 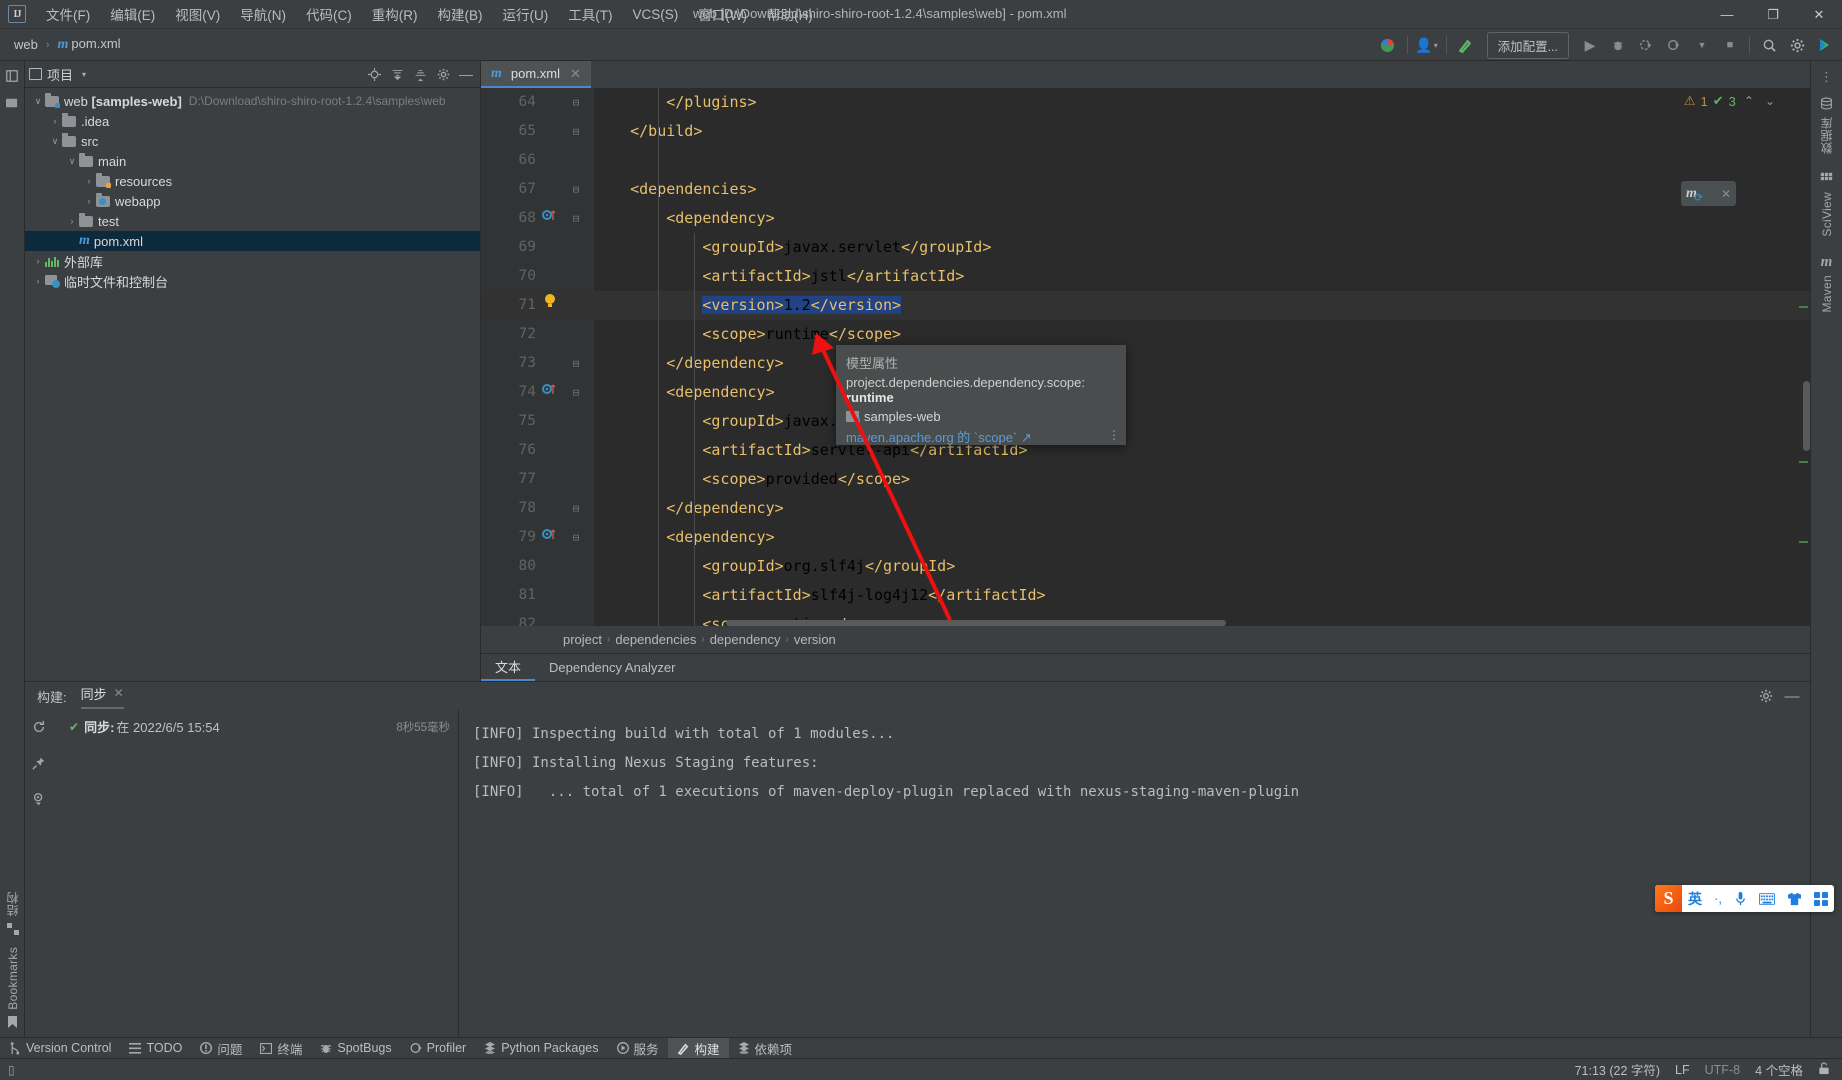 I want to click on xml-breadcrumb-item-version: version, so click(x=815, y=639).